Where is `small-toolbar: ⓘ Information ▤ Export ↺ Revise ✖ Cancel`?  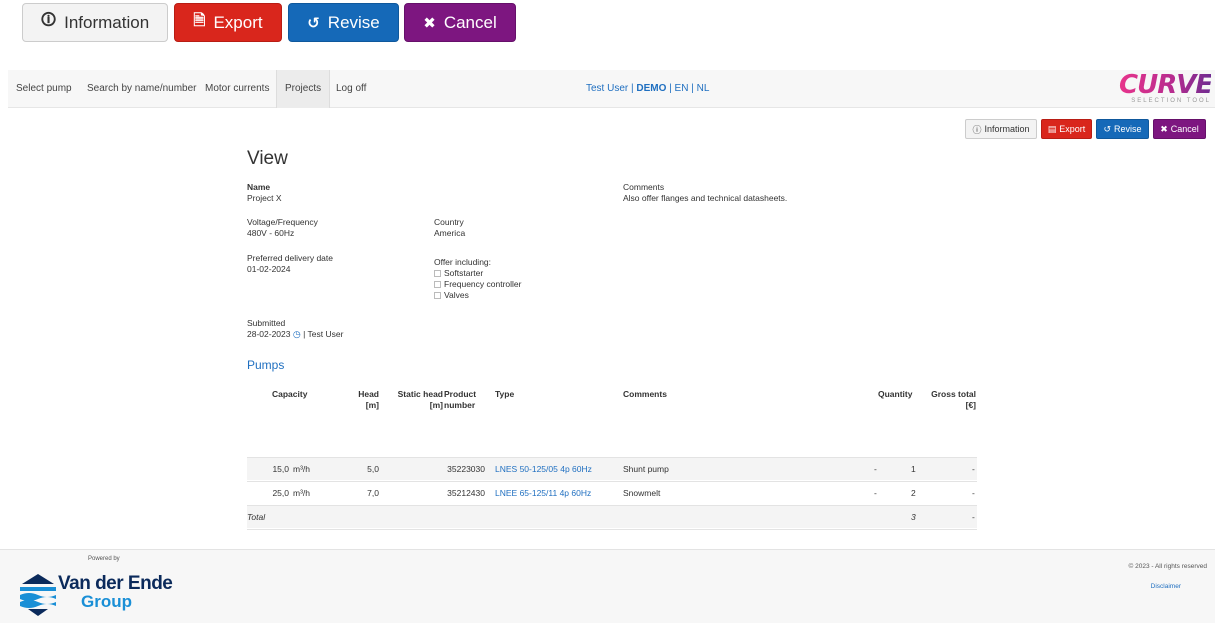
small-toolbar: ⓘ Information ▤ Export ↺ Revise ✖ Cancel is located at coordinates (1085, 129).